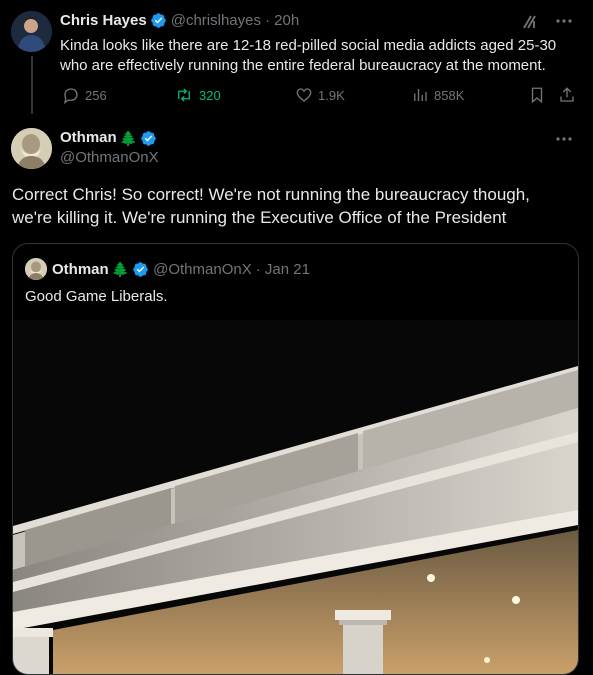  I want to click on heart-icon, so click(304, 95).